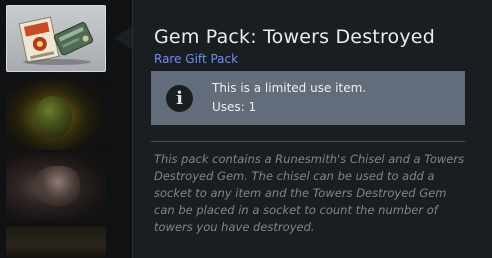  What do you see at coordinates (234, 107) in the screenshot?
I see `uses-count: Uses: 1` at bounding box center [234, 107].